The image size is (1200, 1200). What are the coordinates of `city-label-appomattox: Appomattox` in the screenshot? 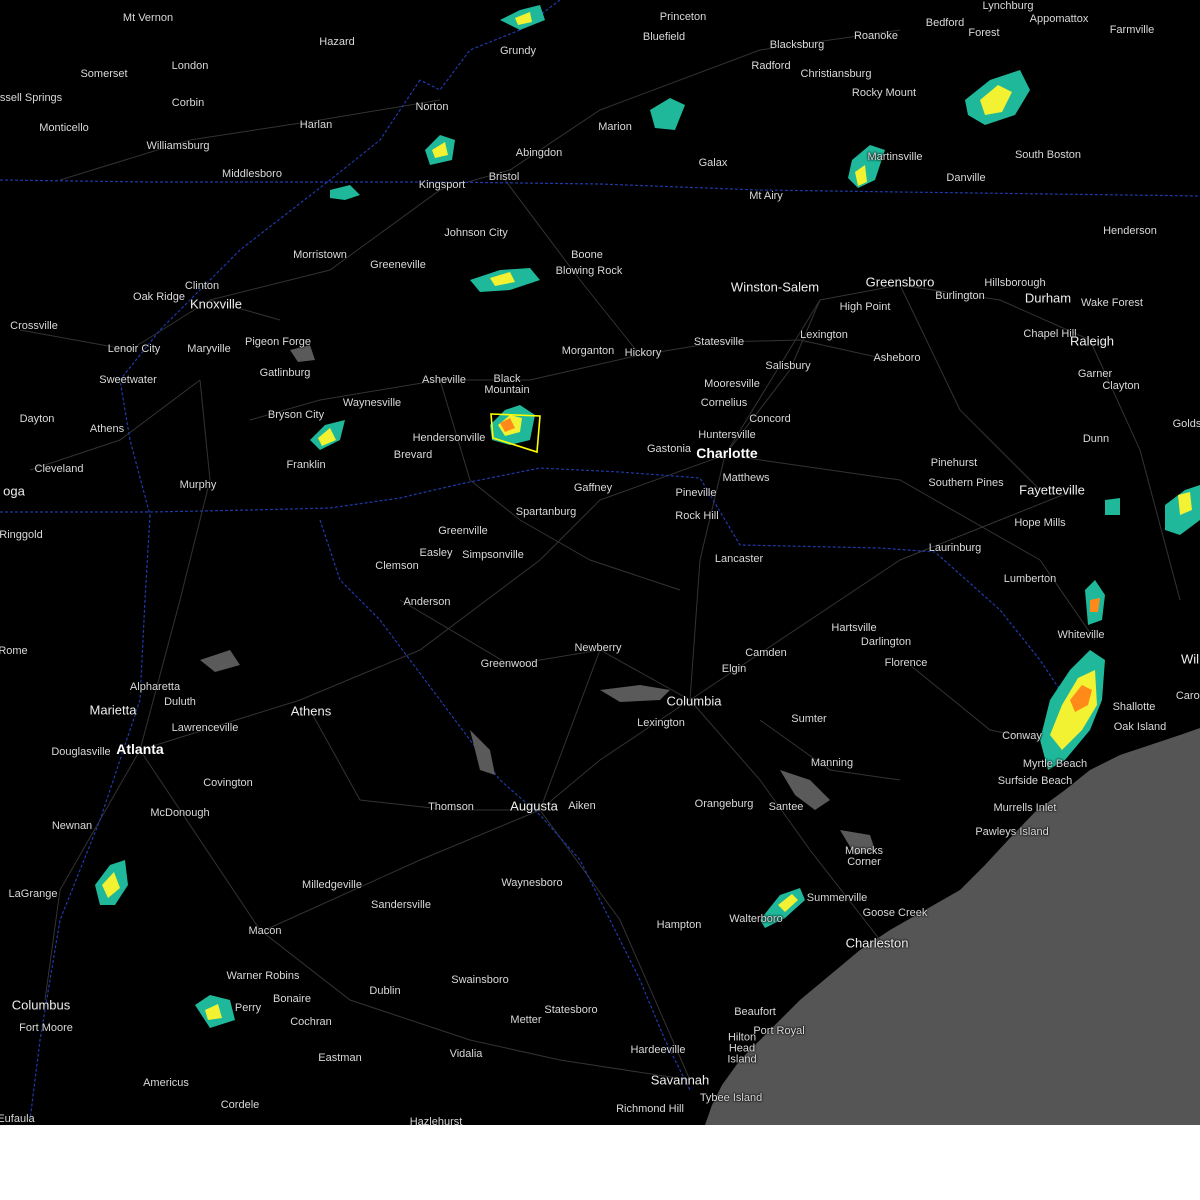 It's located at (1059, 19).